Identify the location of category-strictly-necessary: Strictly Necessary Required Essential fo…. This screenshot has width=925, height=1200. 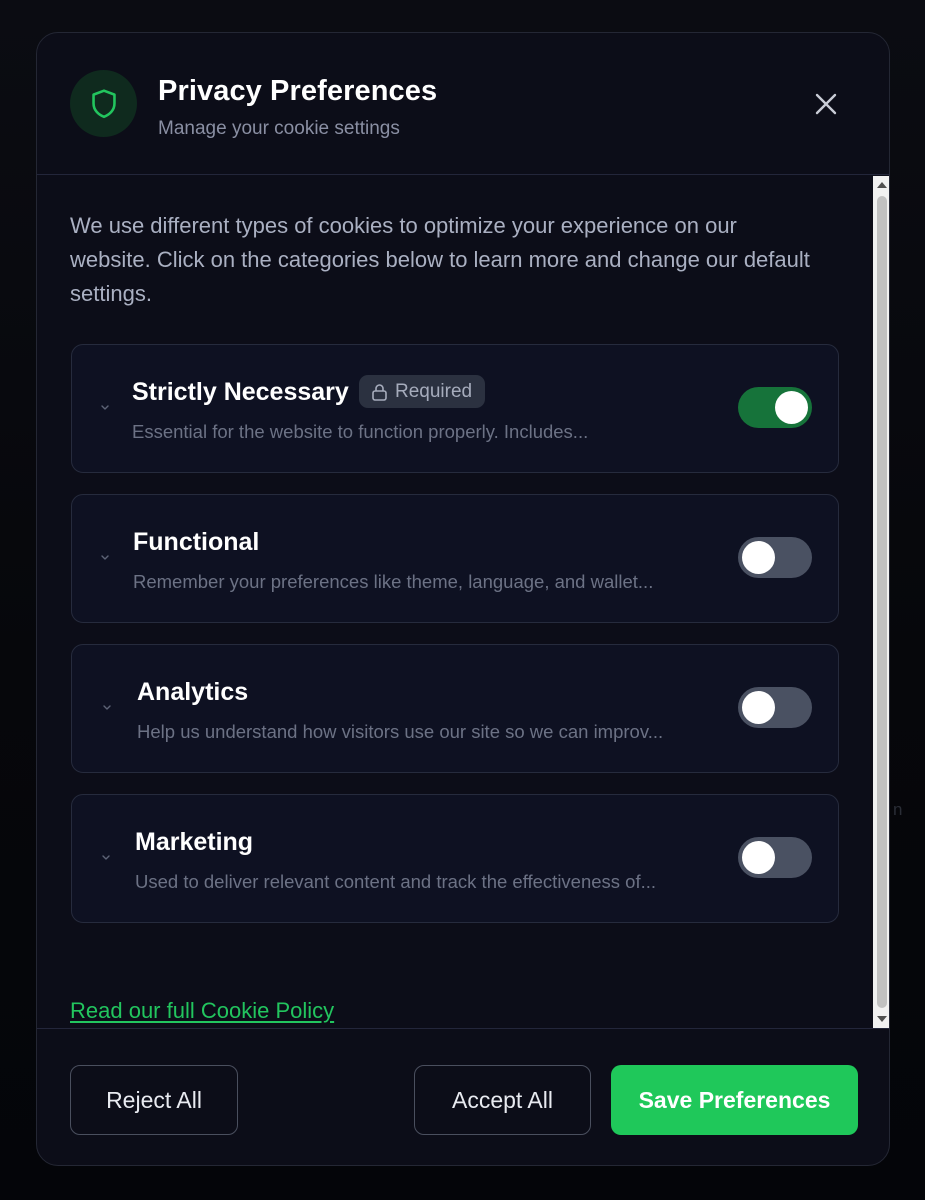
(455, 408).